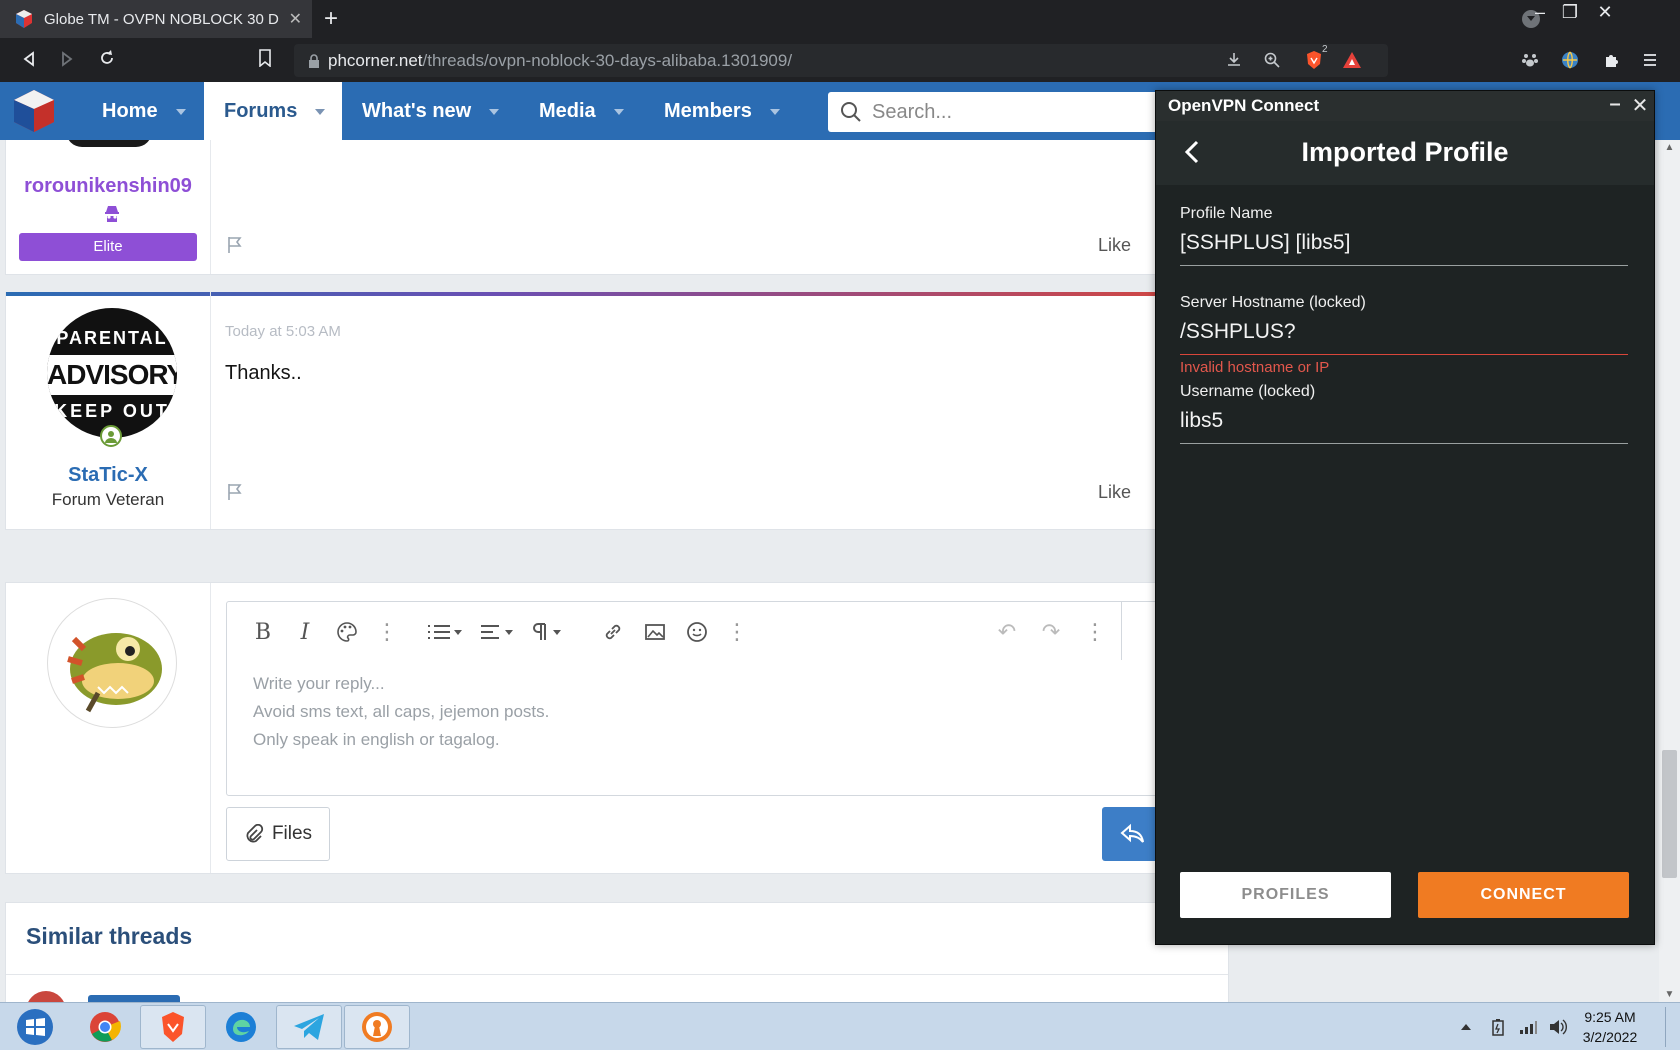 This screenshot has width=1680, height=1050. What do you see at coordinates (1610, 1027) in the screenshot?
I see `system-clock: 9:25 AM 3/2/2022` at bounding box center [1610, 1027].